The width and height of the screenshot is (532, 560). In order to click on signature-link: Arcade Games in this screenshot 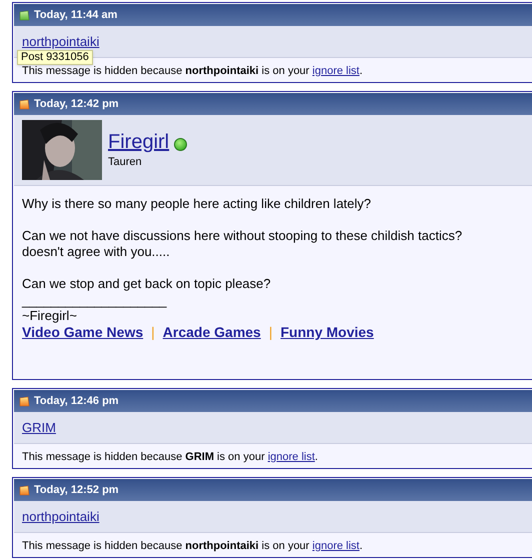, I will do `click(211, 332)`.